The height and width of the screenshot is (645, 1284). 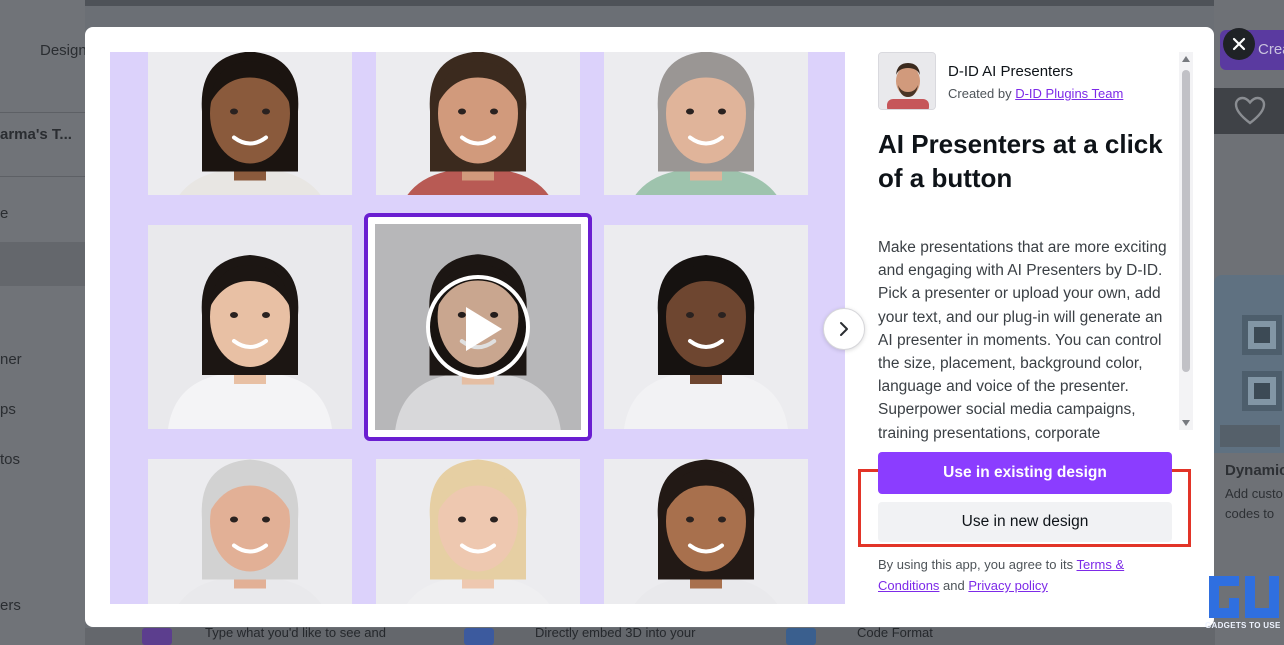 I want to click on gallery-next-button, so click(x=844, y=329).